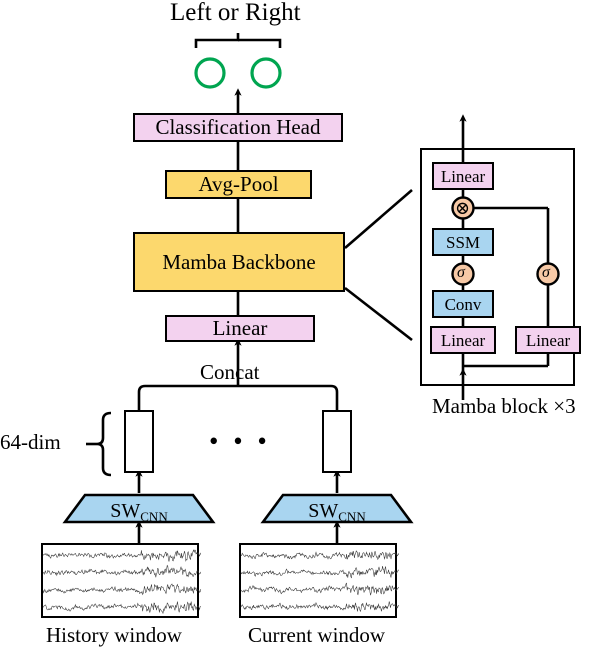 This screenshot has width=596, height=662. I want to click on sigmoid-operator-right-glyph: σ, so click(546, 272).